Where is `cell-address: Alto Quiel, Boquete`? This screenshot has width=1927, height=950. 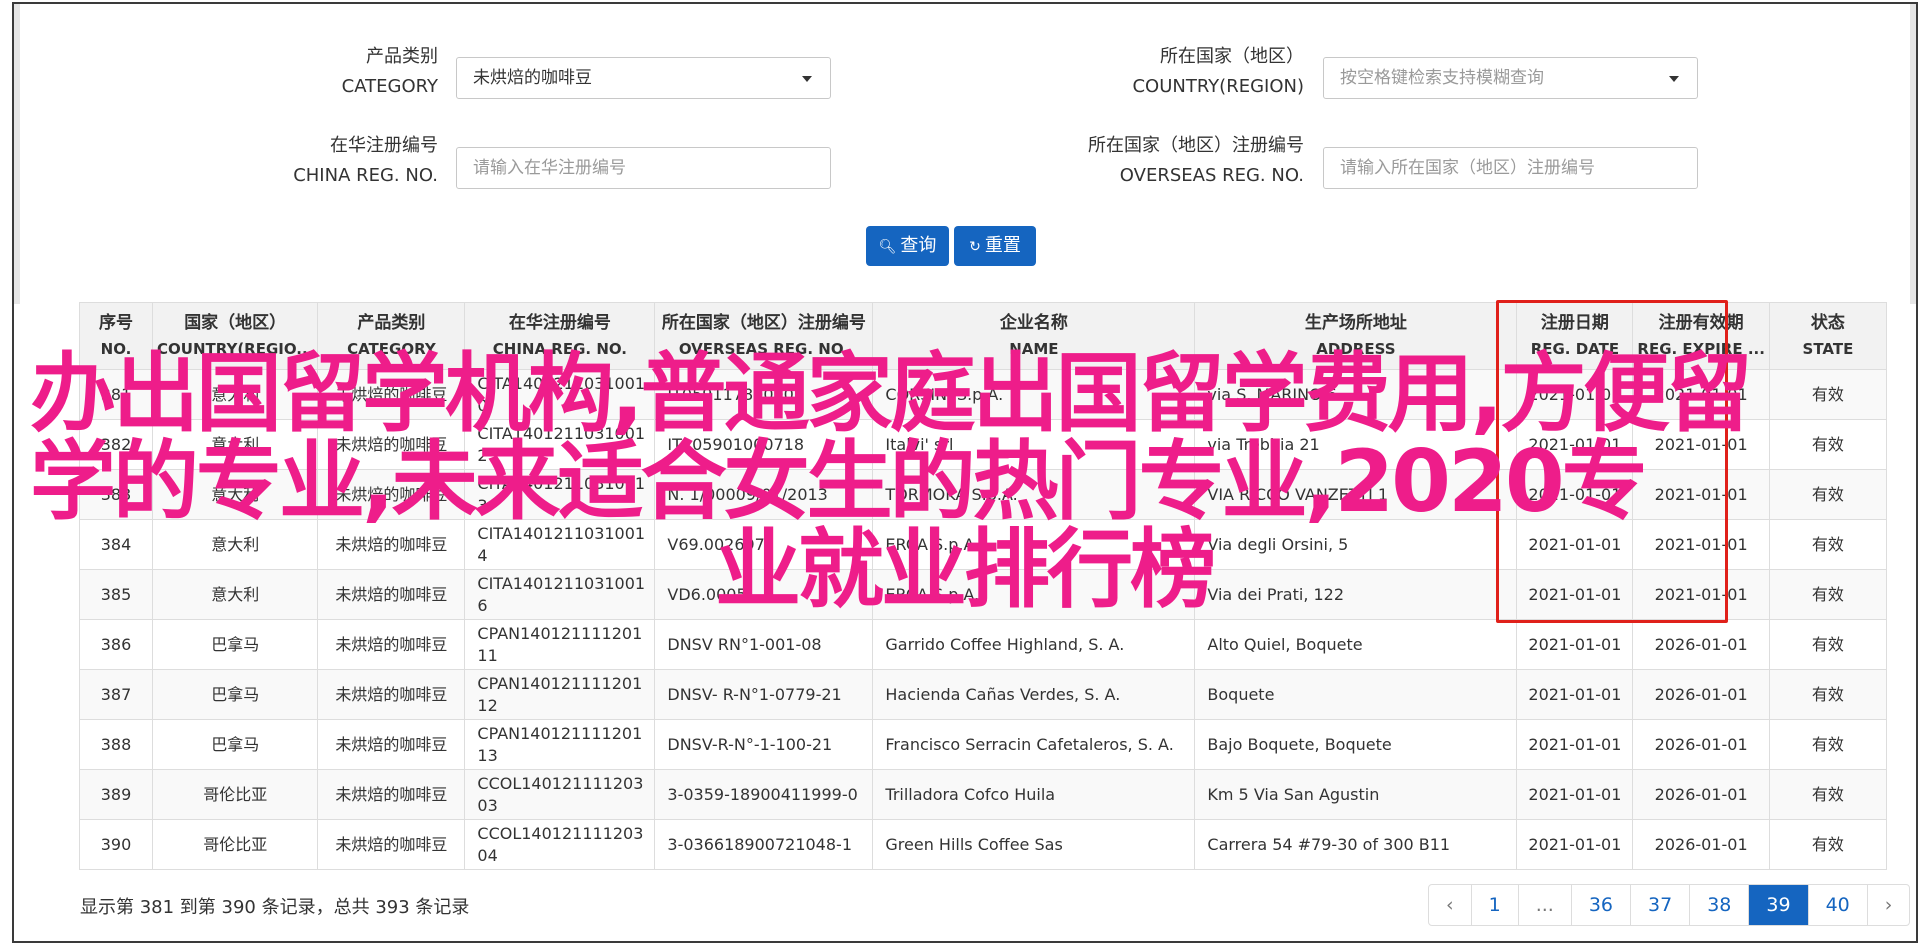 cell-address: Alto Quiel, Boquete is located at coordinates (1356, 644).